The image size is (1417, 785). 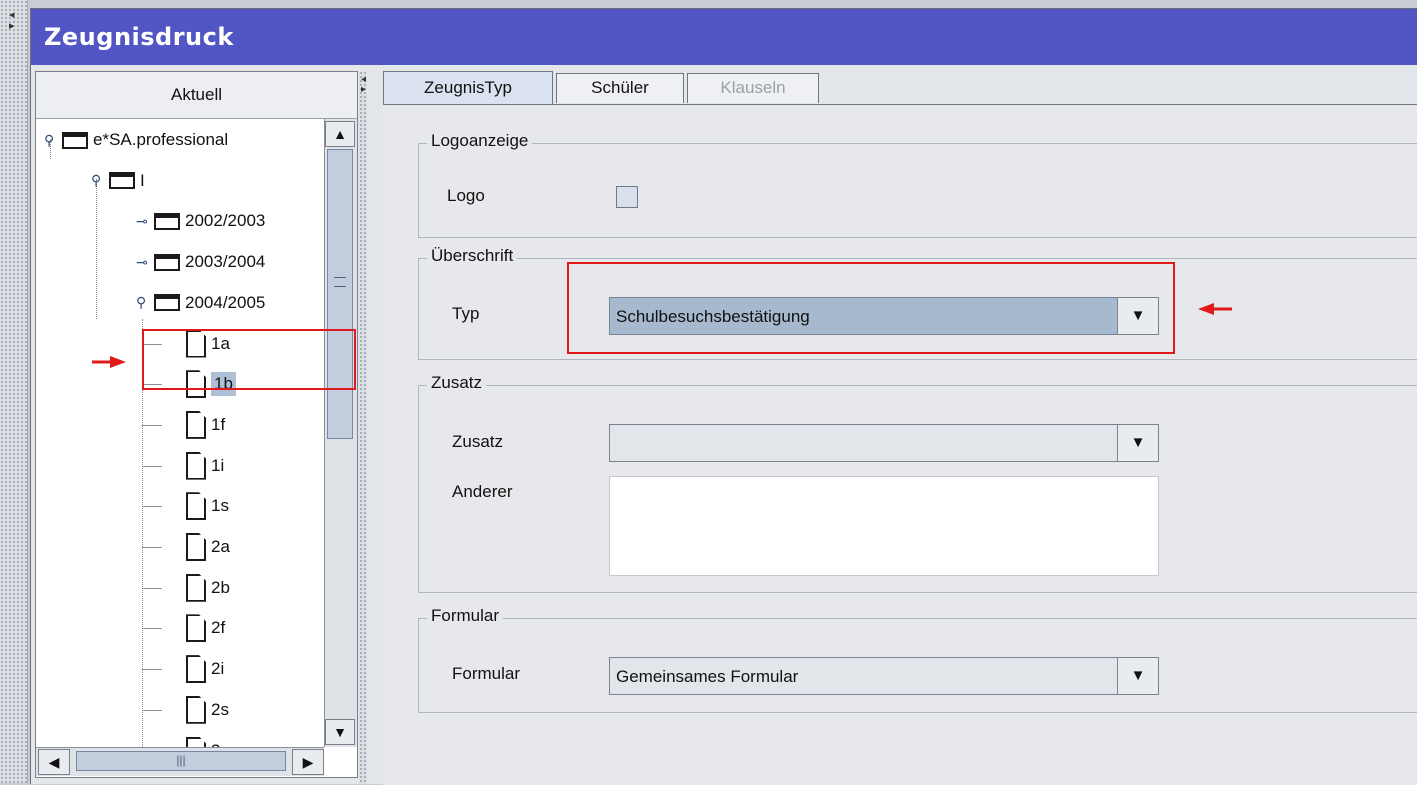 I want to click on tree-node-label: 2b, so click(x=220, y=587).